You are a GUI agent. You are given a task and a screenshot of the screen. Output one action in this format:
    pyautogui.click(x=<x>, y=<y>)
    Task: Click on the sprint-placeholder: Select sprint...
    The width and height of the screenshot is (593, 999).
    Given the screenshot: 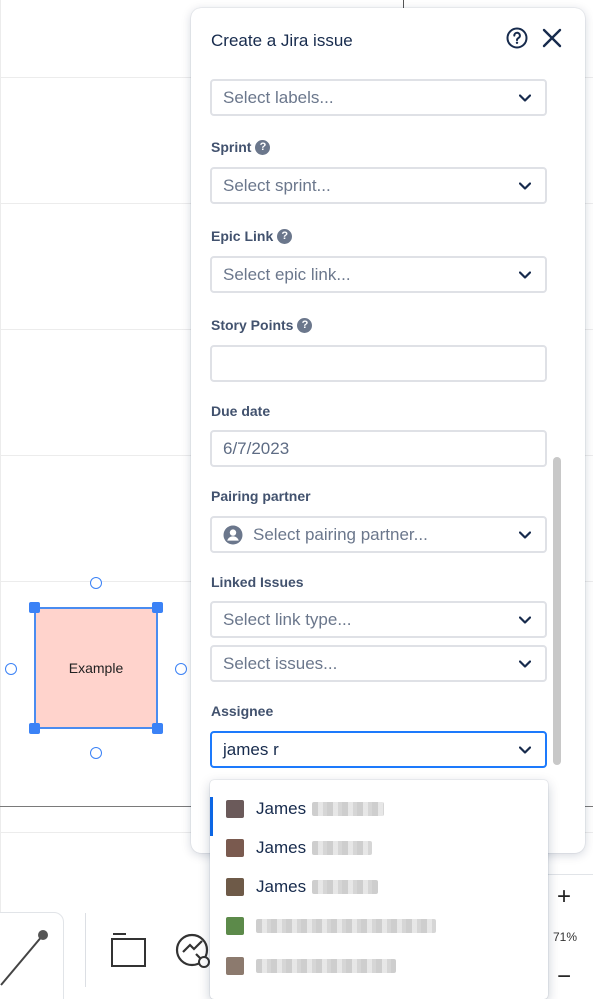 What is the action you would take?
    pyautogui.click(x=277, y=185)
    